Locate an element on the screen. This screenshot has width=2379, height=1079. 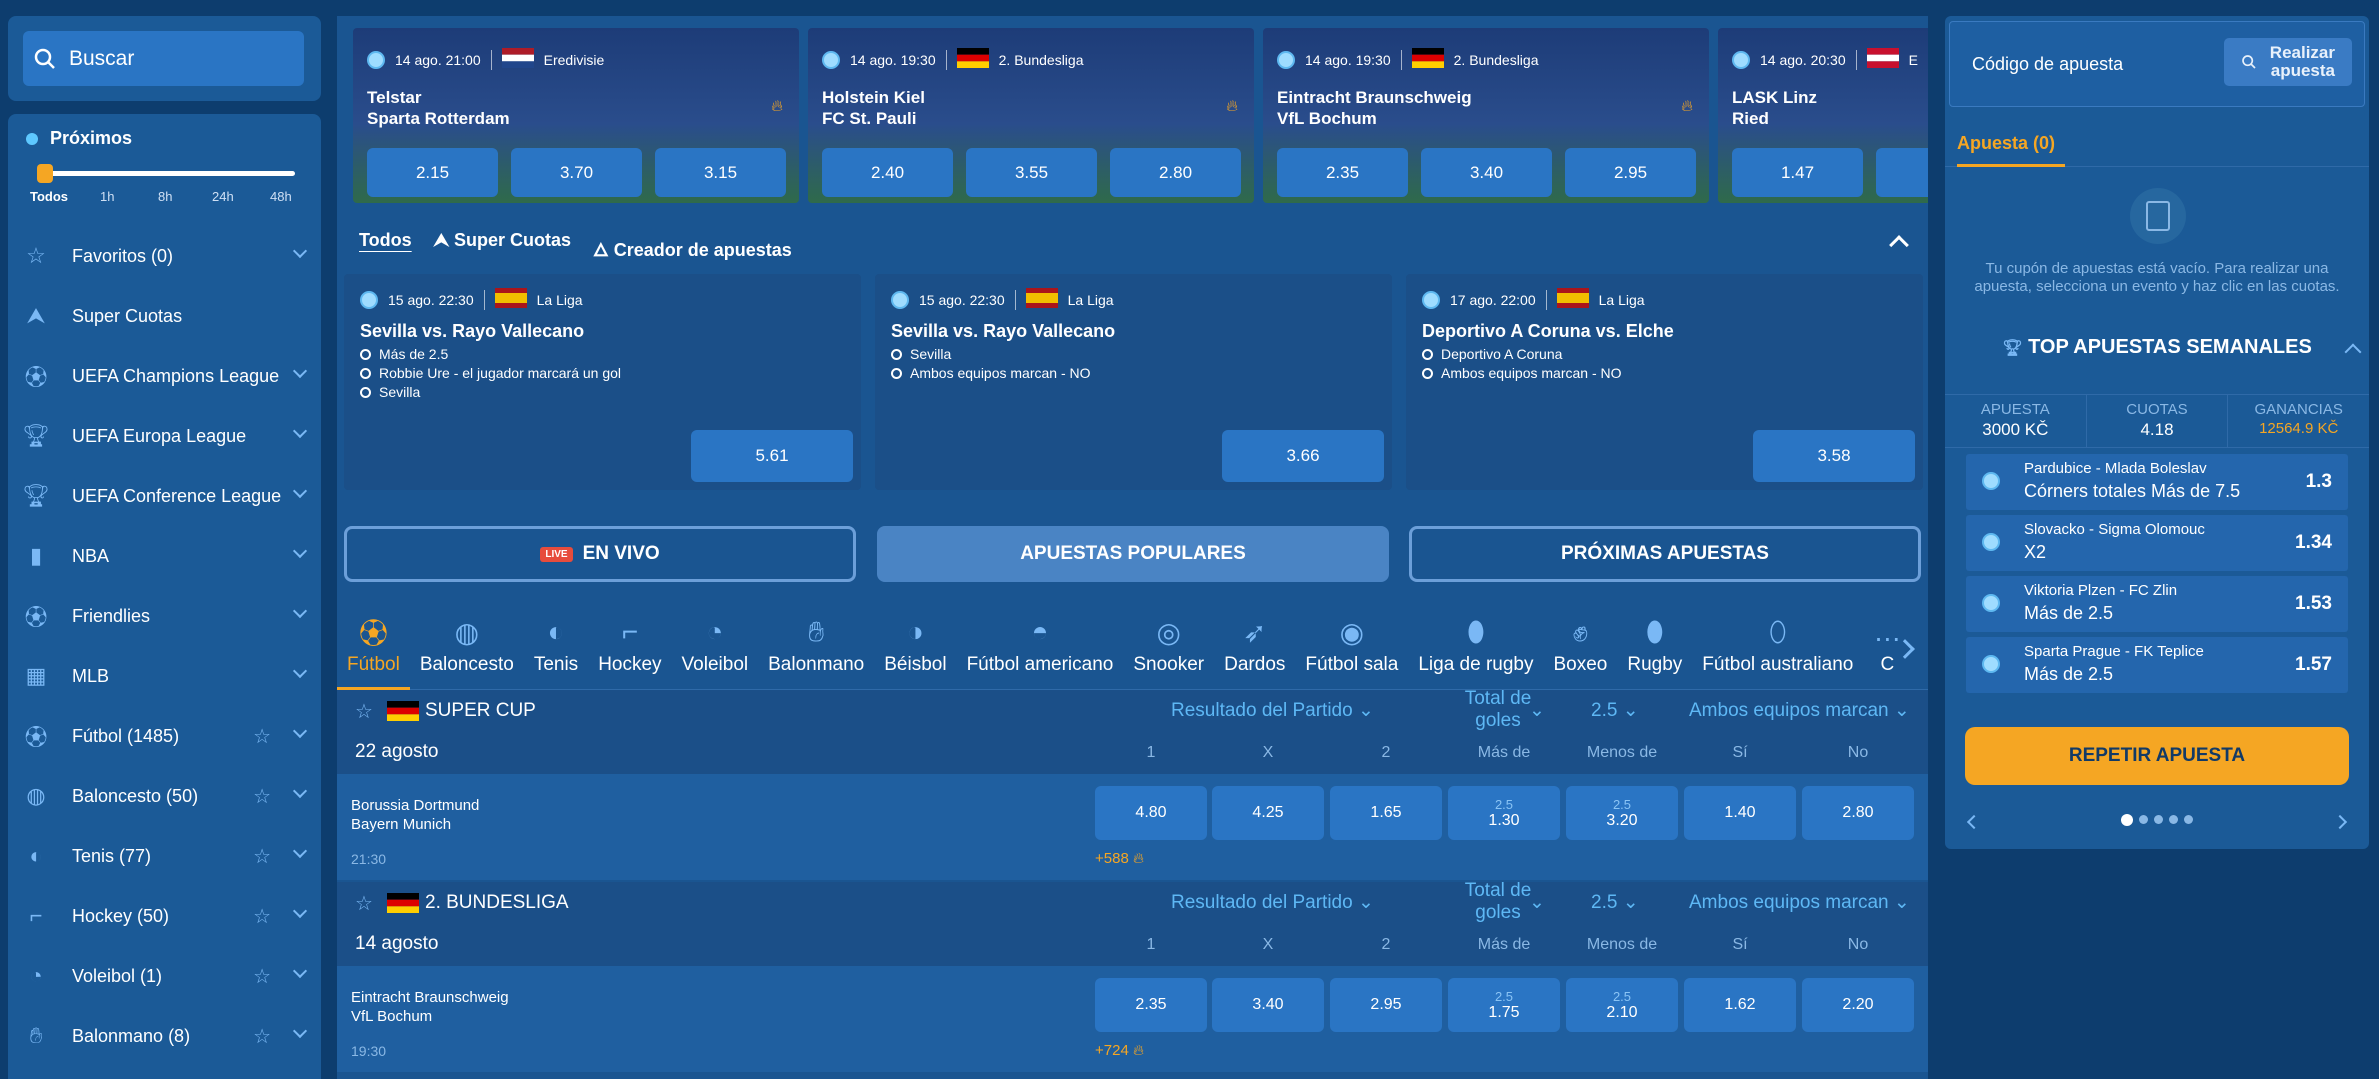
upcoming-bets-button: PRÓXIMAS APUESTAS is located at coordinates (1665, 554).